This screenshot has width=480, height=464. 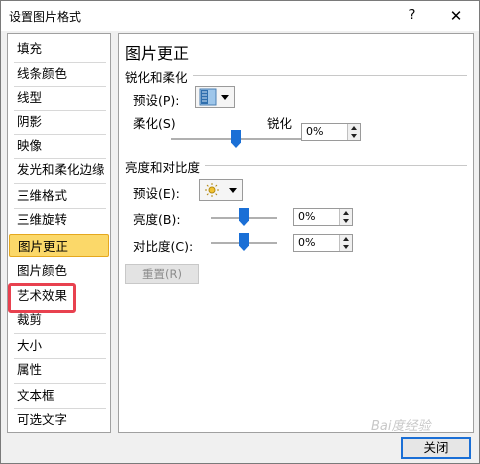 What do you see at coordinates (59, 121) in the screenshot?
I see `sidebar-item-shadow: 阴影` at bounding box center [59, 121].